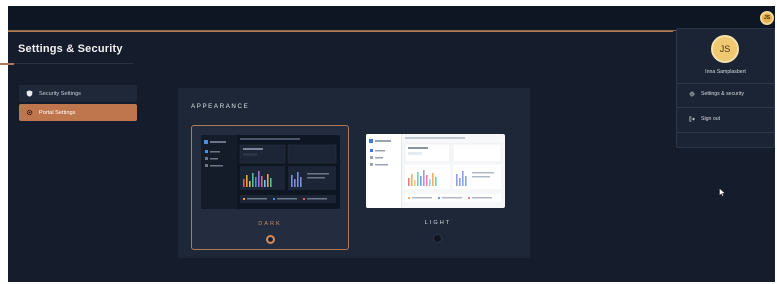  Describe the element at coordinates (722, 192) in the screenshot. I see `mouse-cursor-icon` at that location.